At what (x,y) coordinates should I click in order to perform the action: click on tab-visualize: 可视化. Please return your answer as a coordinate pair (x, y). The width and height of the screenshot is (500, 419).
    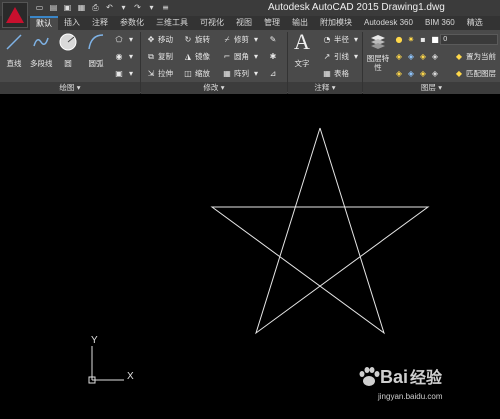
    Looking at the image, I should click on (212, 23).